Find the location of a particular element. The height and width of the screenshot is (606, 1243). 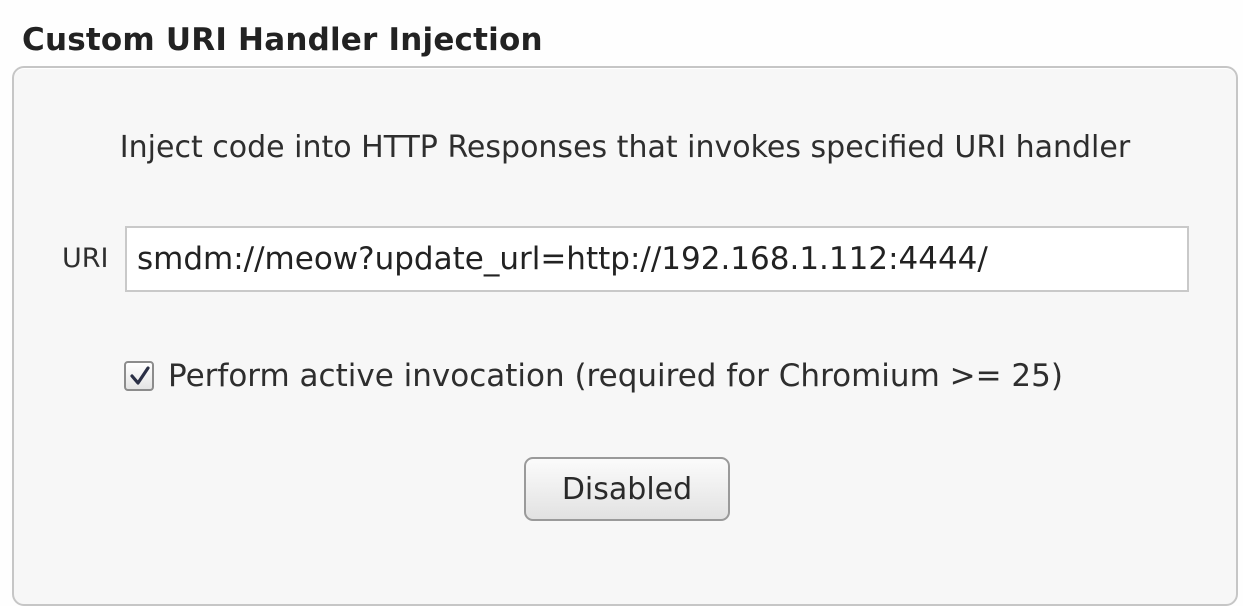

uri-input is located at coordinates (657, 259).